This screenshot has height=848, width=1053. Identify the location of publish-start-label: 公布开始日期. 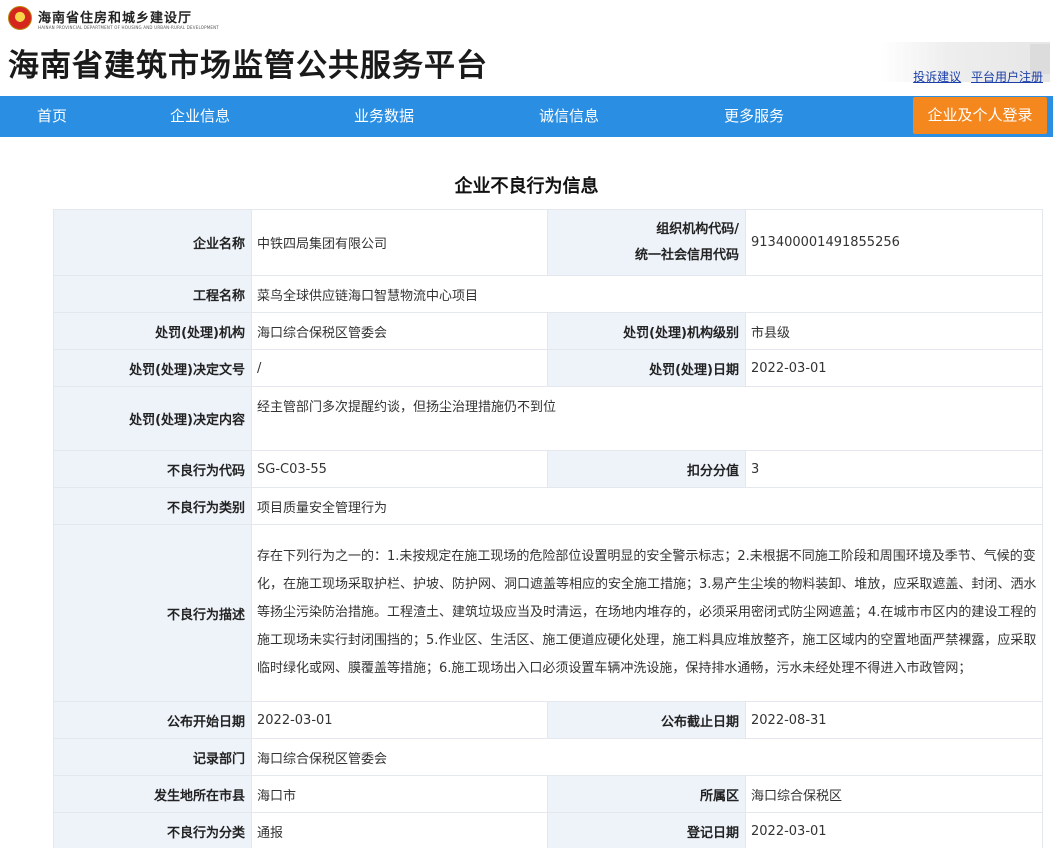
(152, 720).